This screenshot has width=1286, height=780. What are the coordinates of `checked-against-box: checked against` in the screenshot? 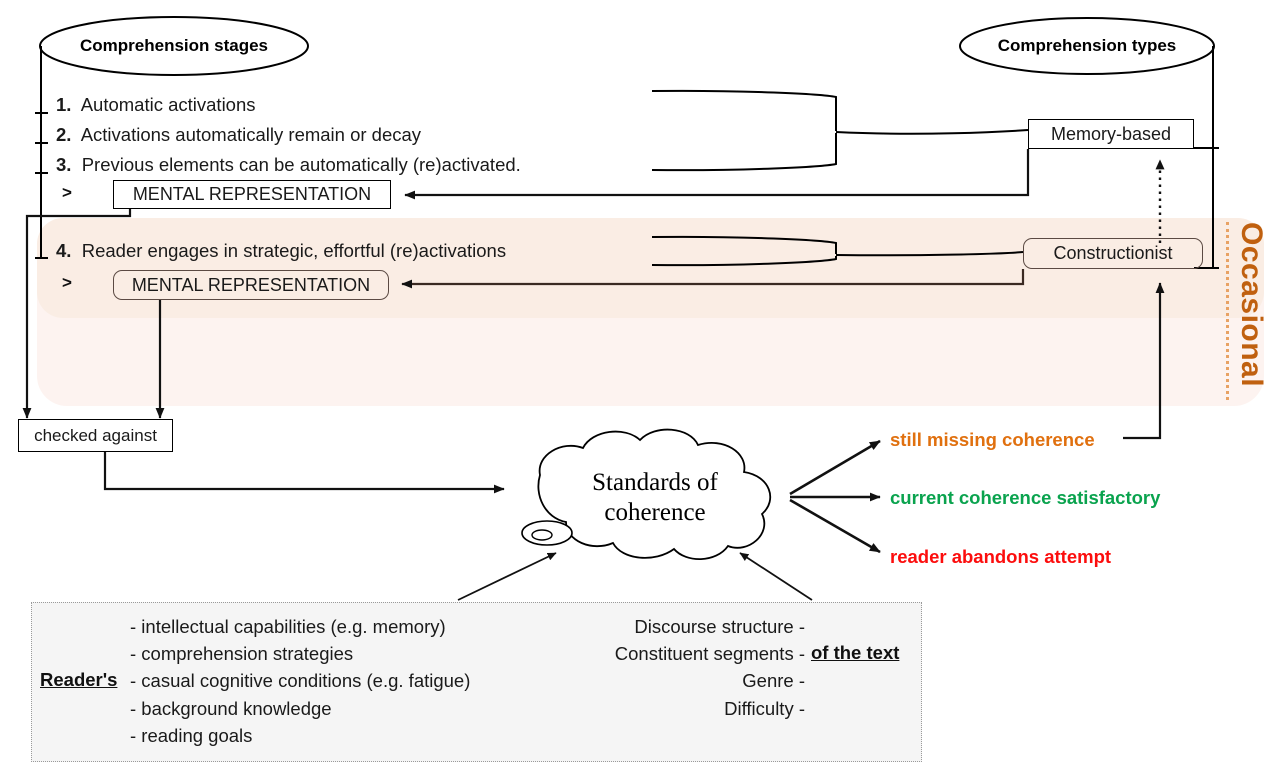 It's located at (95, 435).